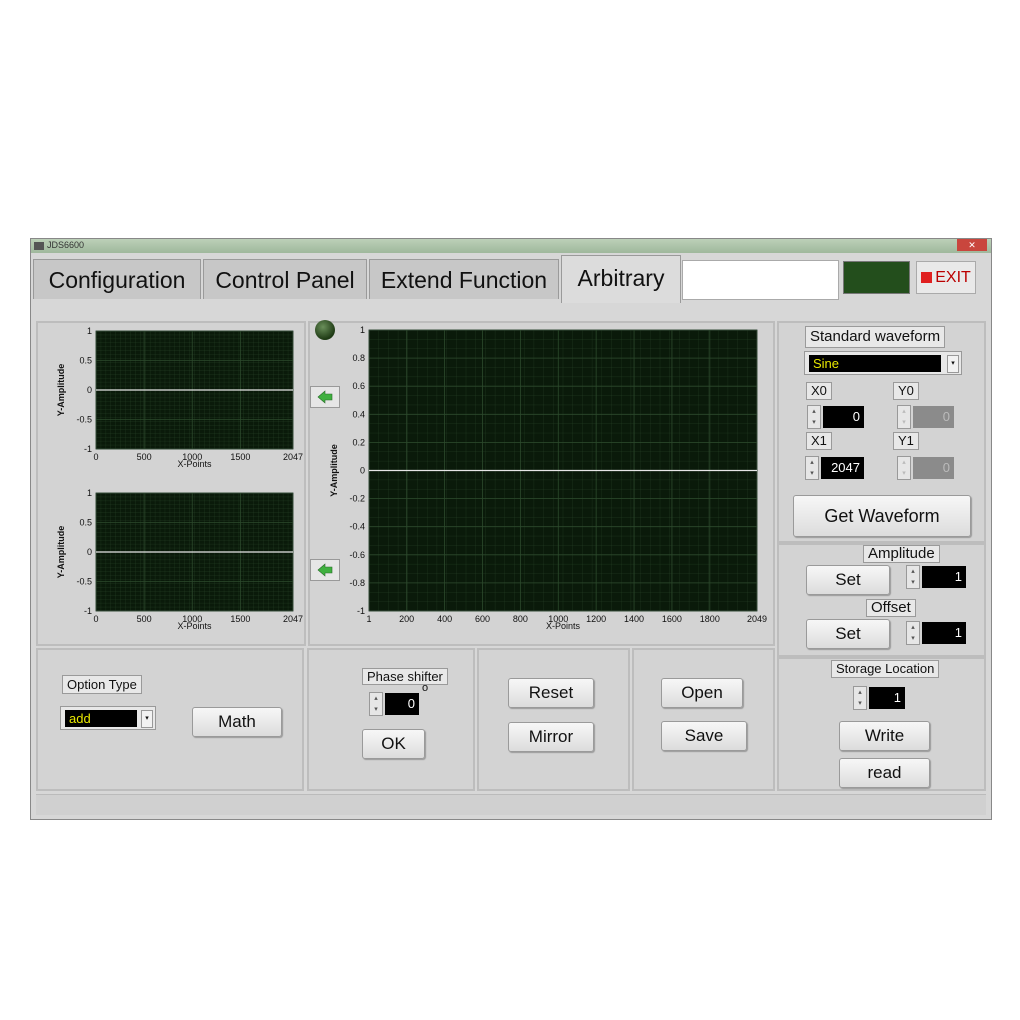  I want to click on tab-spacer, so click(760, 280).